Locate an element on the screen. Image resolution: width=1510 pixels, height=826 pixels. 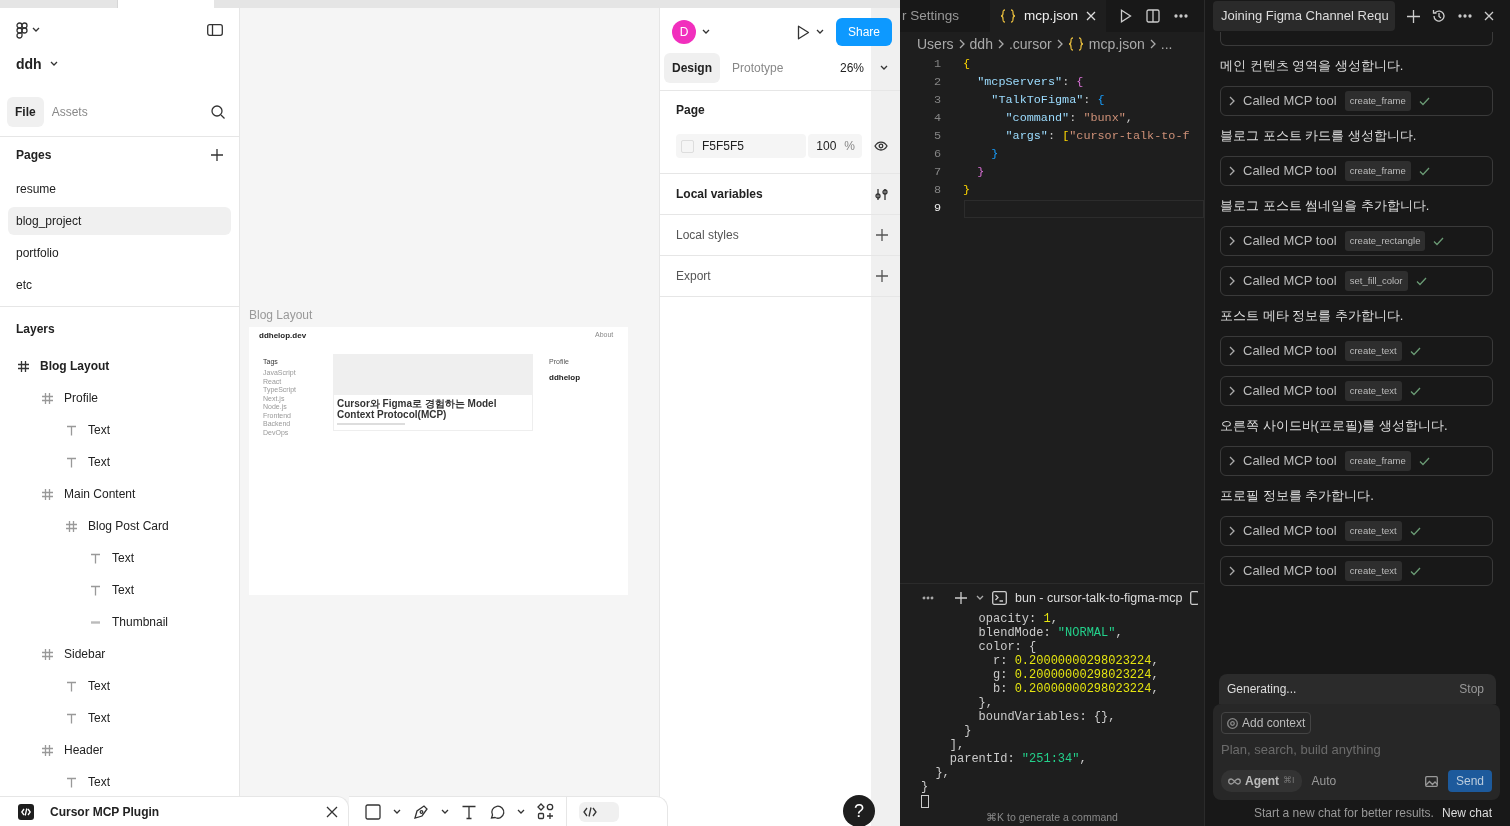
tool-call-row: Called MCP tool create_rectangle is located at coordinates (1356, 241).